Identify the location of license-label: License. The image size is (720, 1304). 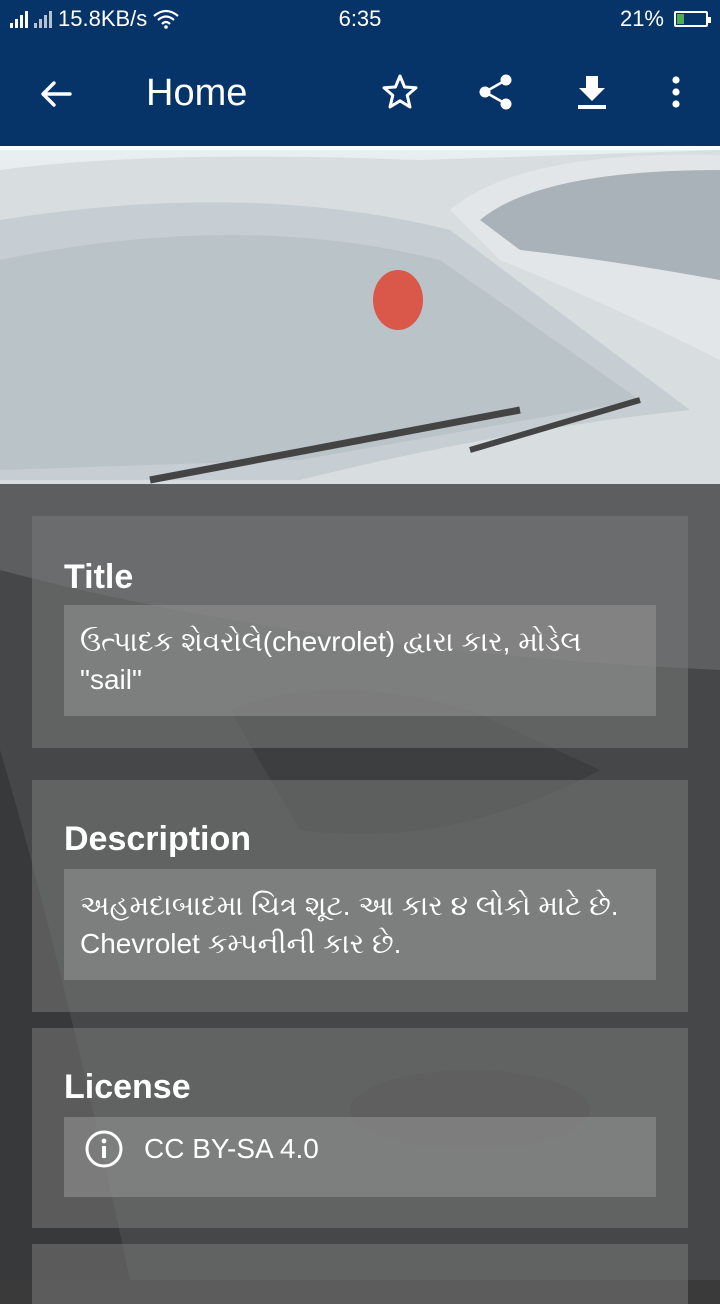
(127, 1087).